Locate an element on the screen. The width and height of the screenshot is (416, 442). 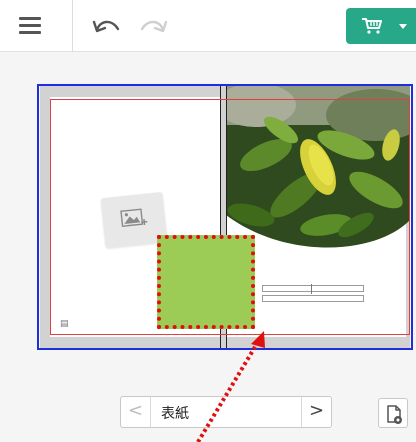
redo-icon is located at coordinates (153, 26).